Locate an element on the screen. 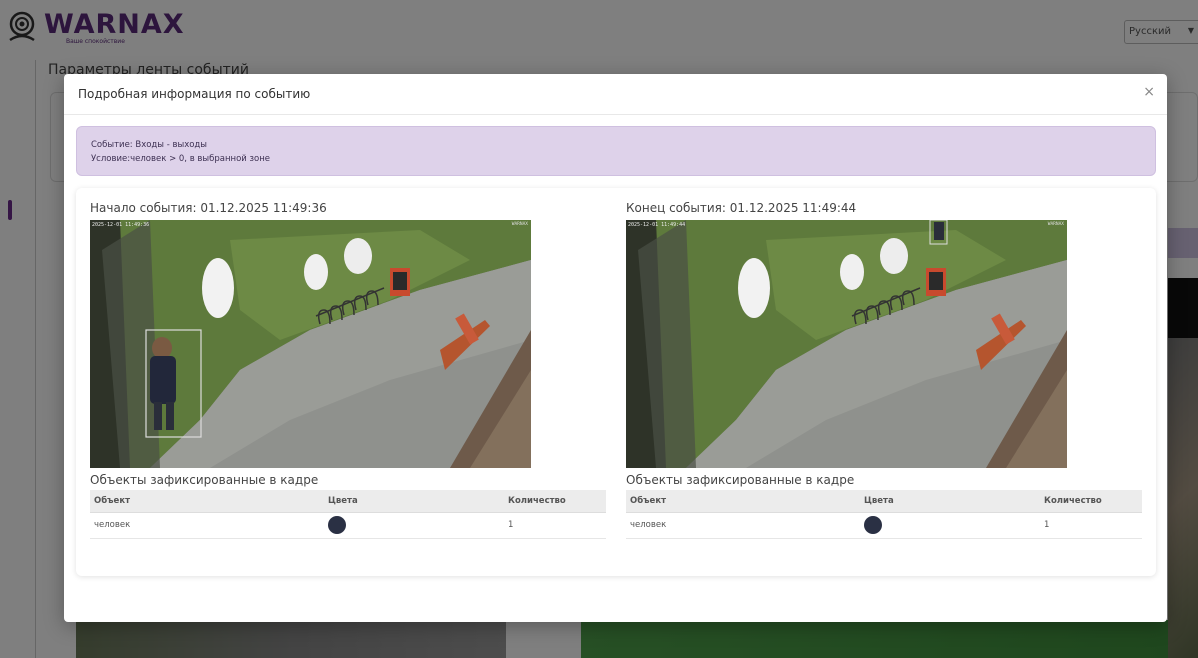 This screenshot has height=658, width=1198. camera-timestamp: 2025-12-01 11:49:44 is located at coordinates (657, 225).